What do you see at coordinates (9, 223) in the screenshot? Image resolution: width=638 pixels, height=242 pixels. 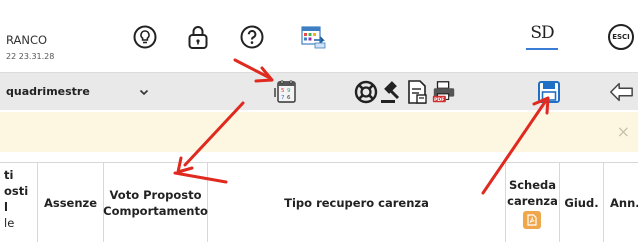 I see `cut-line-4: le` at bounding box center [9, 223].